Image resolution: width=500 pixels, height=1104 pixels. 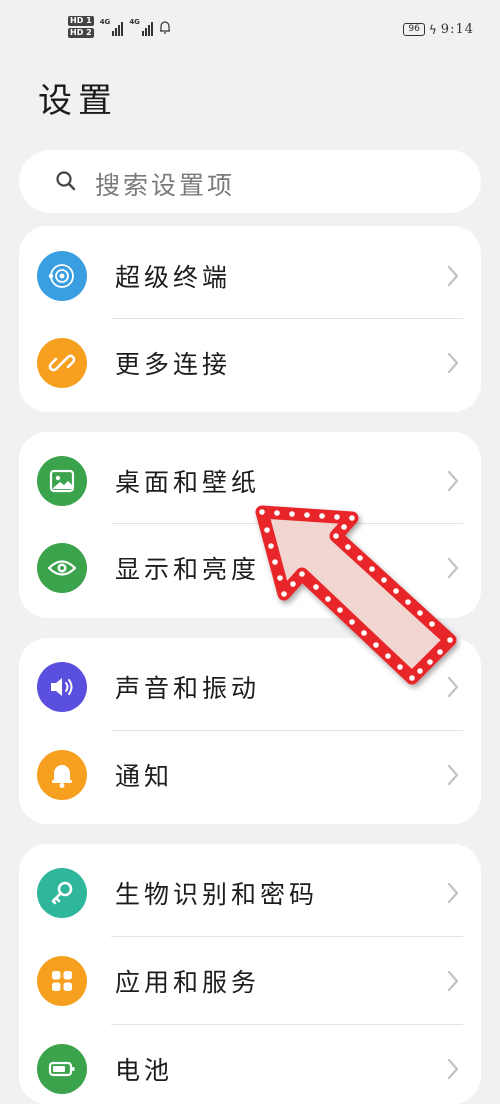 I want to click on network-1-label: 4G, so click(x=105, y=22).